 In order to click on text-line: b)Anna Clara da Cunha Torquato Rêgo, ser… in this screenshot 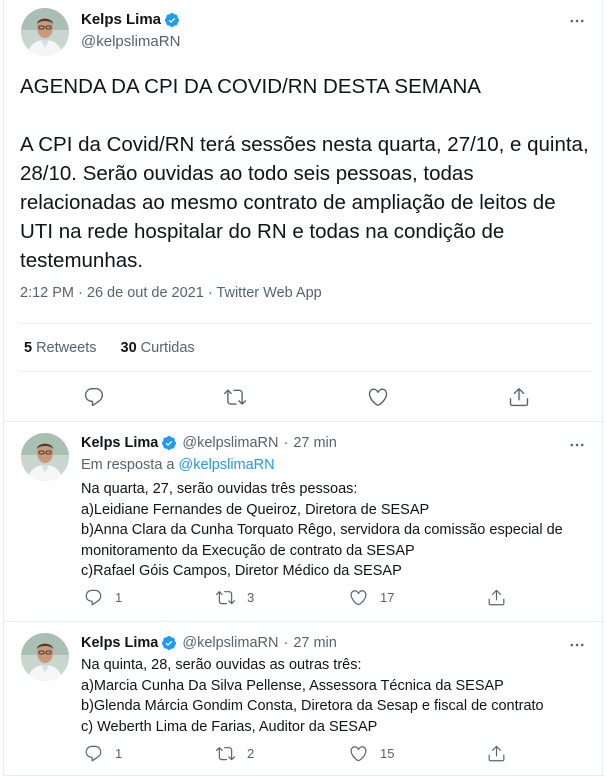, I will do `click(322, 540)`.